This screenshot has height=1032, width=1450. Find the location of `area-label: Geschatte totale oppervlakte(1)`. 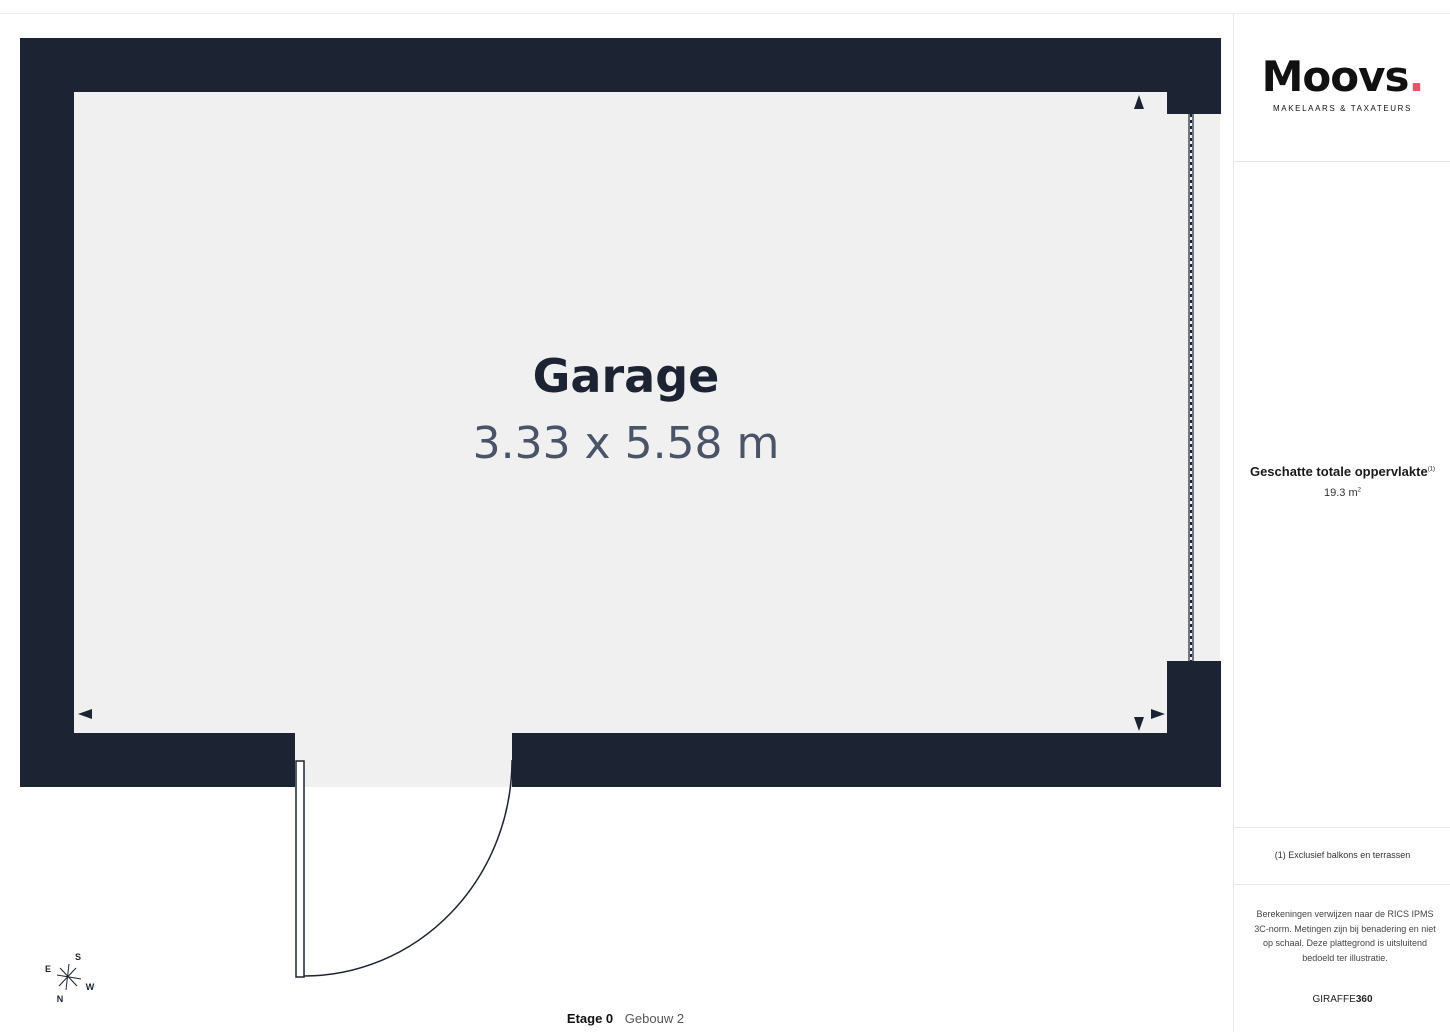

area-label: Geschatte totale oppervlakte(1) is located at coordinates (1342, 471).